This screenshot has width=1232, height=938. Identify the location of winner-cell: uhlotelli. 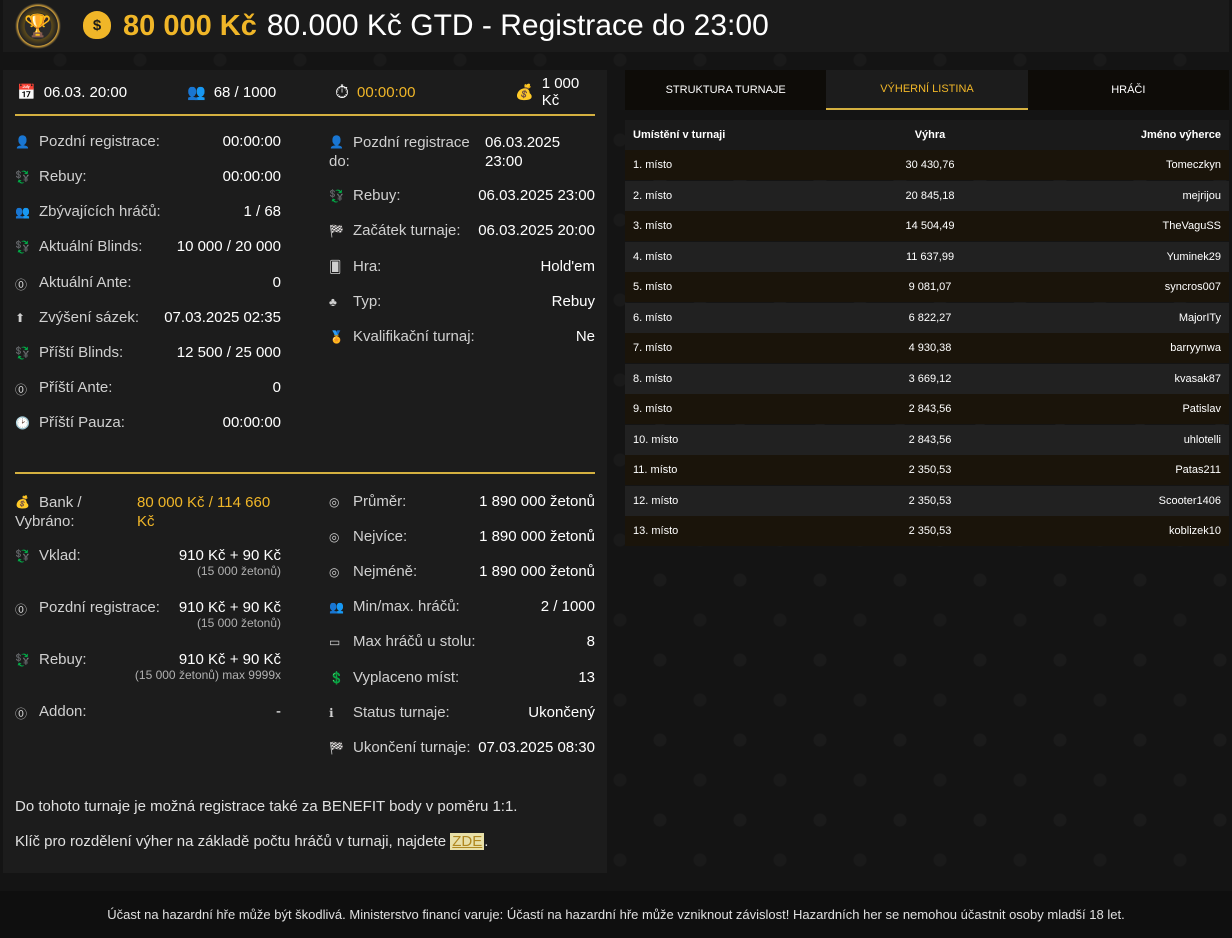
(1202, 439).